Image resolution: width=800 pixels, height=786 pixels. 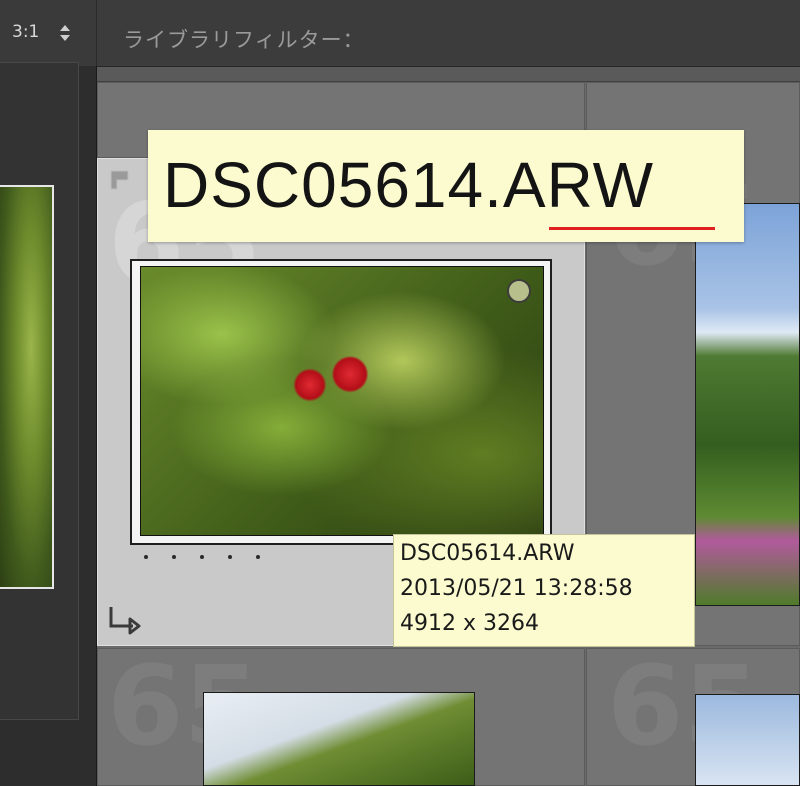 I want to click on tooltip-filename: DSC05614.ARW, so click(x=487, y=553).